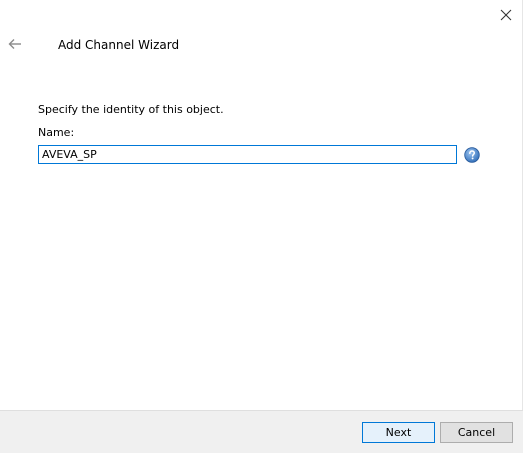 The height and width of the screenshot is (453, 523). I want to click on wizard-footer: Next Cancel, so click(261, 431).